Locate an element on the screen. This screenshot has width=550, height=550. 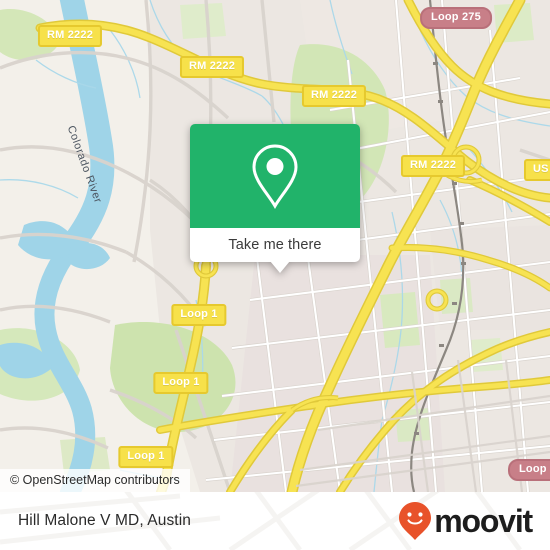
road-shield-loop275: Loop 275 is located at coordinates (456, 18).